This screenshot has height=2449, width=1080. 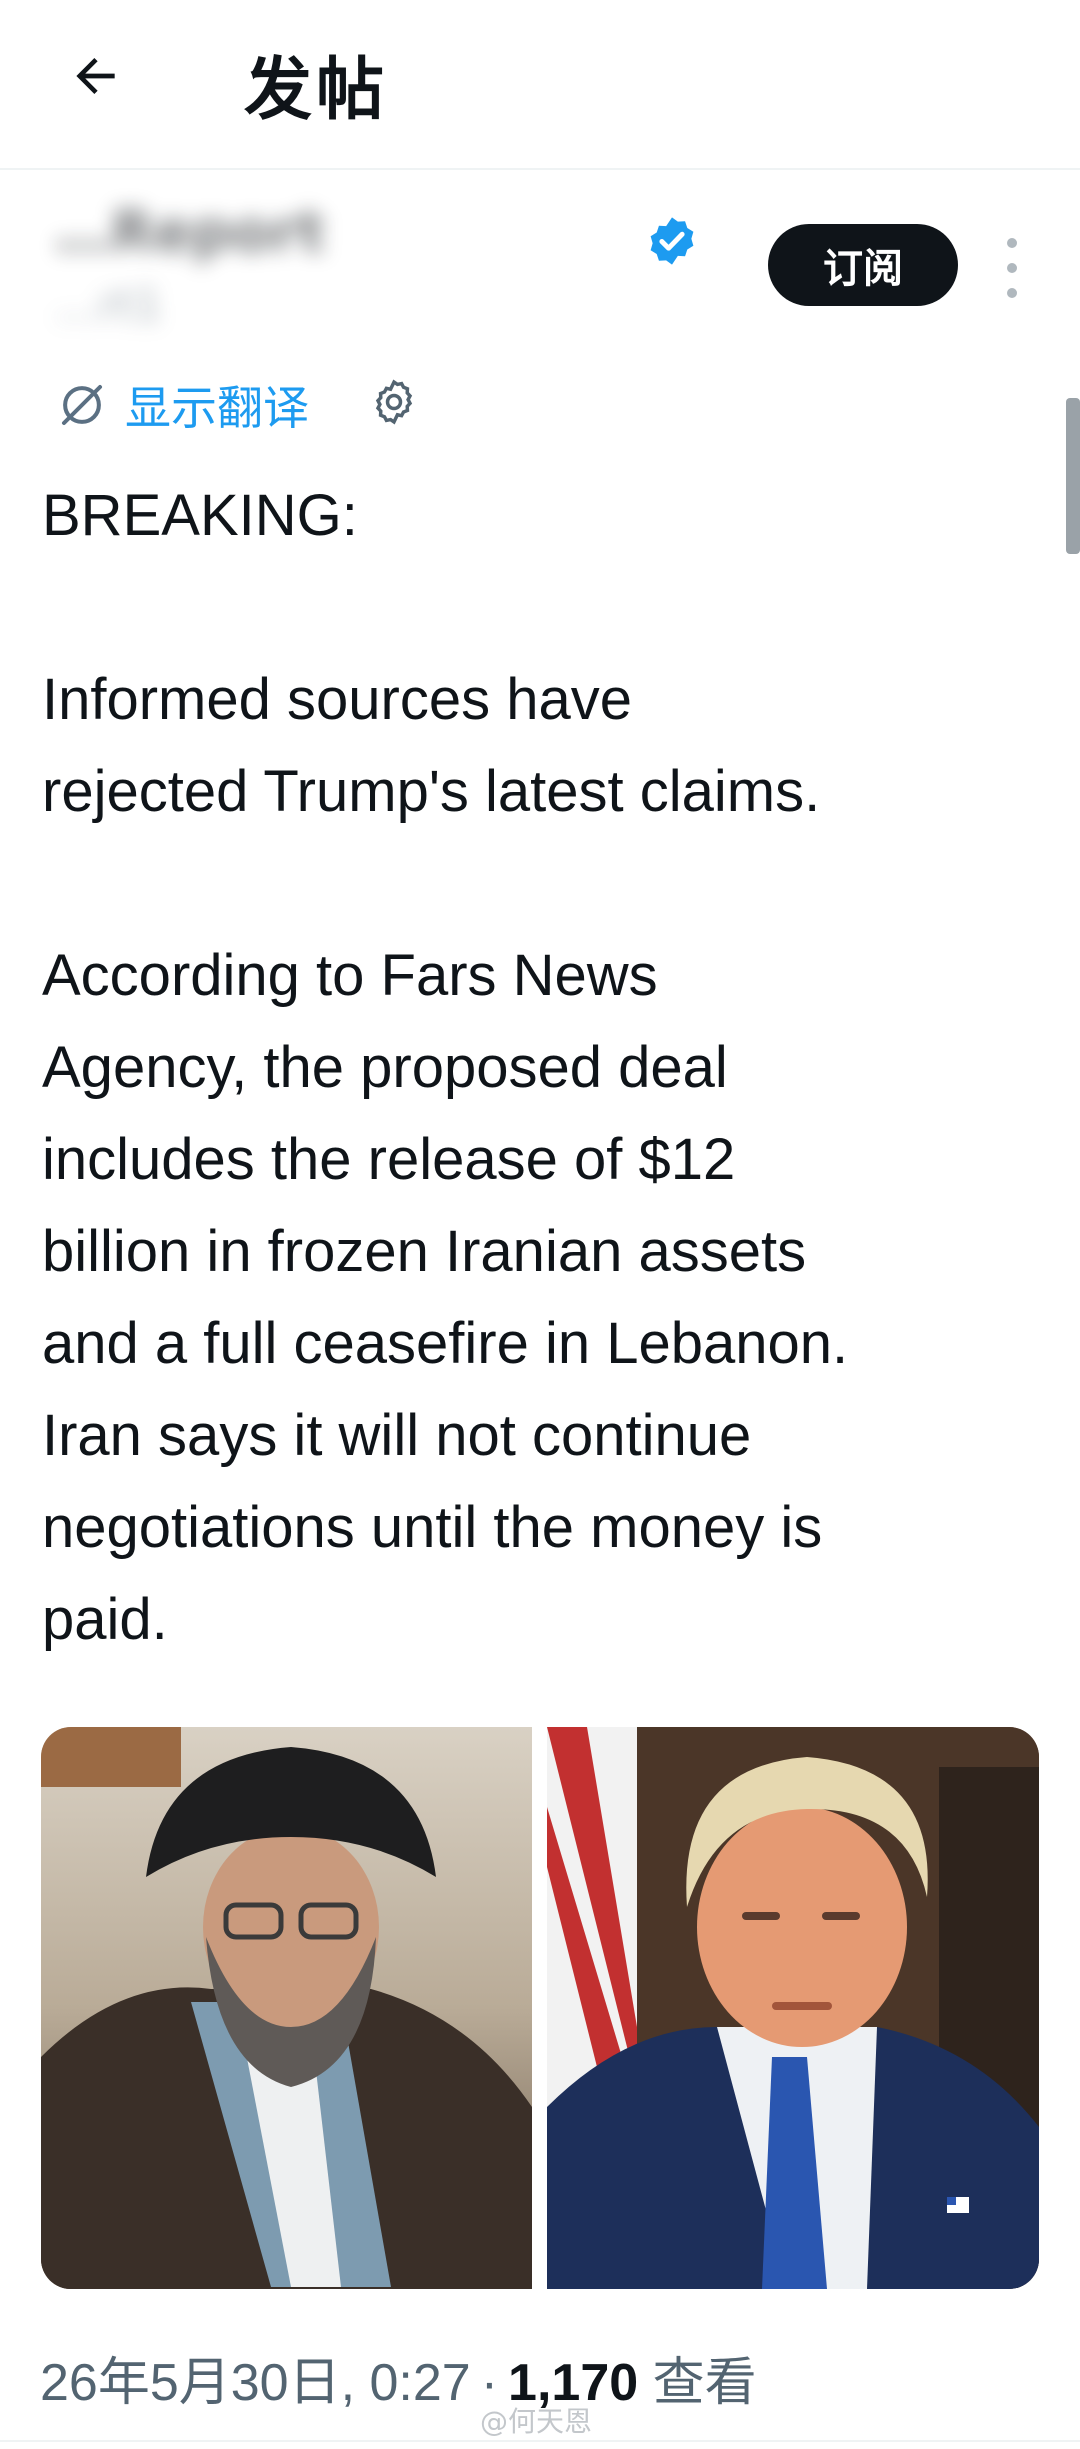 What do you see at coordinates (672, 241) in the screenshot?
I see `verified-badge-icon` at bounding box center [672, 241].